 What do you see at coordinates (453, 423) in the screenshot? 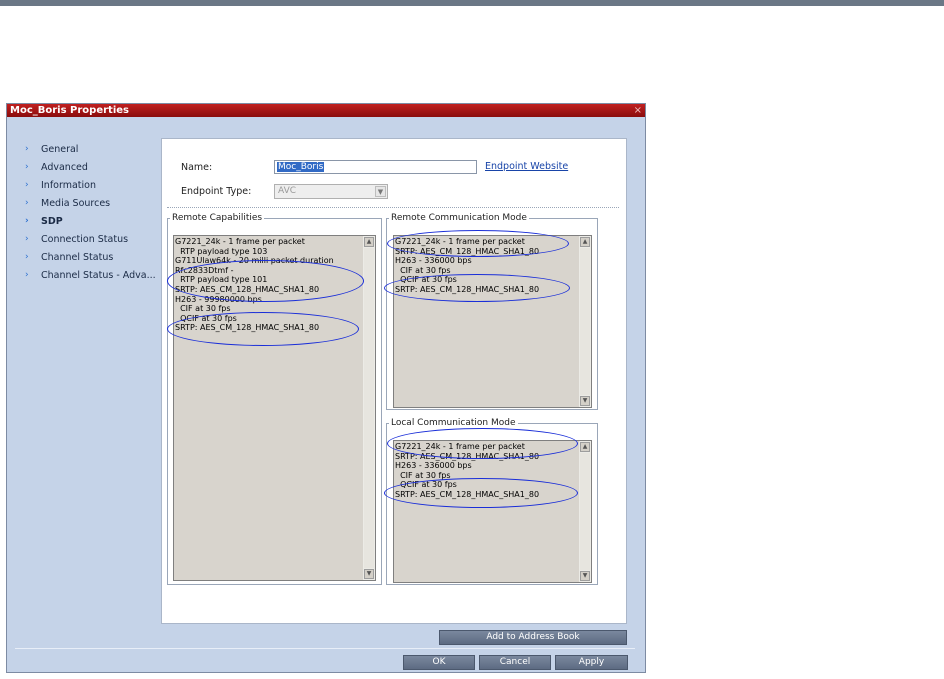
I see `local-communication-mode-title: Local Communication Mode` at bounding box center [453, 423].